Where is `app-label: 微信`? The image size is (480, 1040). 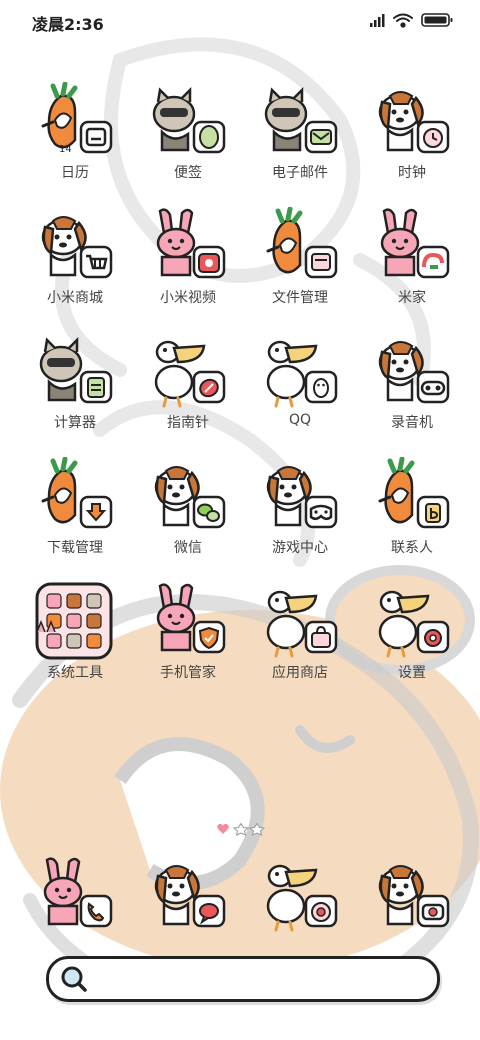
app-label: 微信 is located at coordinates (188, 548).